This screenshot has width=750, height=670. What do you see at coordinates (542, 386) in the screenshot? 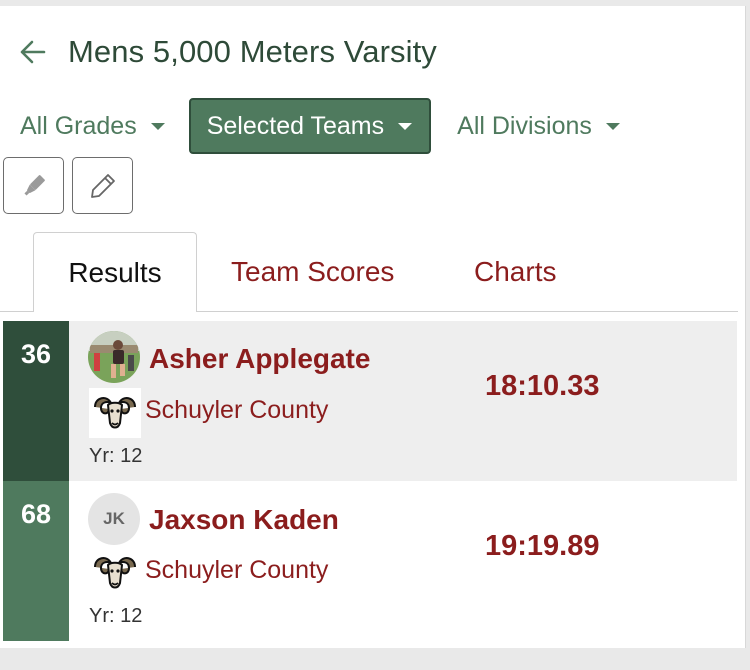
I see `result-time: 18:10.33` at bounding box center [542, 386].